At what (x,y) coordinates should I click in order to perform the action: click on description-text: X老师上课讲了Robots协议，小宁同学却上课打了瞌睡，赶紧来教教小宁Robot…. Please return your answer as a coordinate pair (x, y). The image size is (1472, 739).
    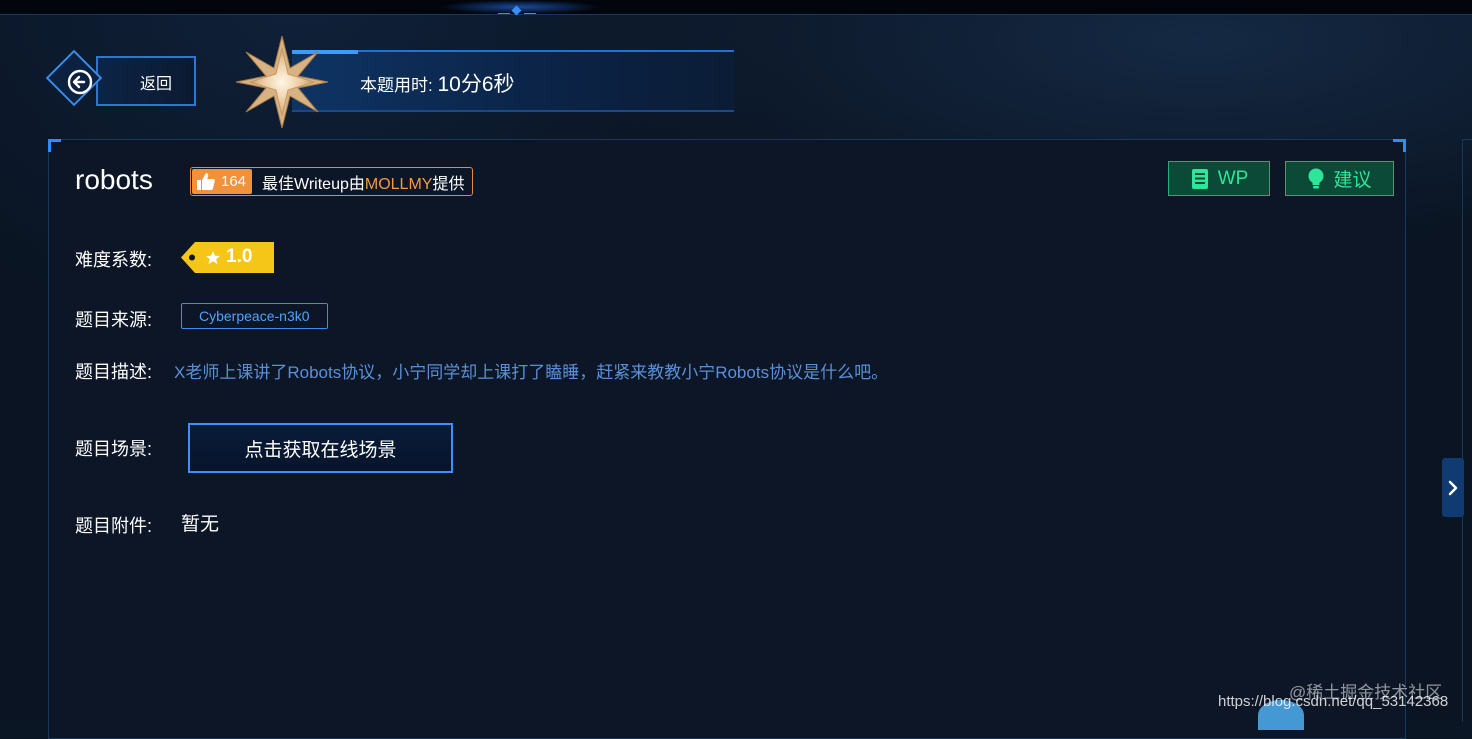
    Looking at the image, I should click on (531, 372).